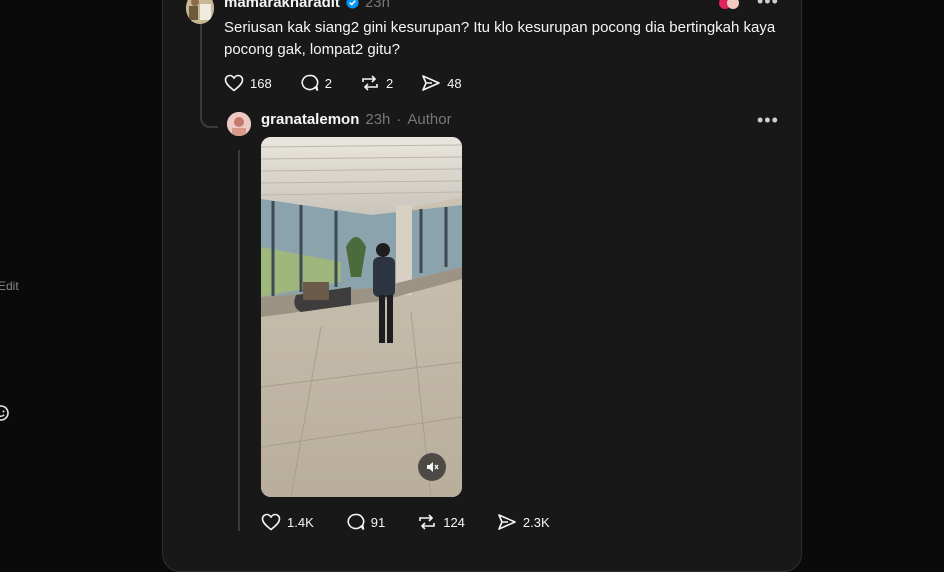  What do you see at coordinates (405, 522) in the screenshot?
I see `reply-actions: 1.4K 91 124 2.3K` at bounding box center [405, 522].